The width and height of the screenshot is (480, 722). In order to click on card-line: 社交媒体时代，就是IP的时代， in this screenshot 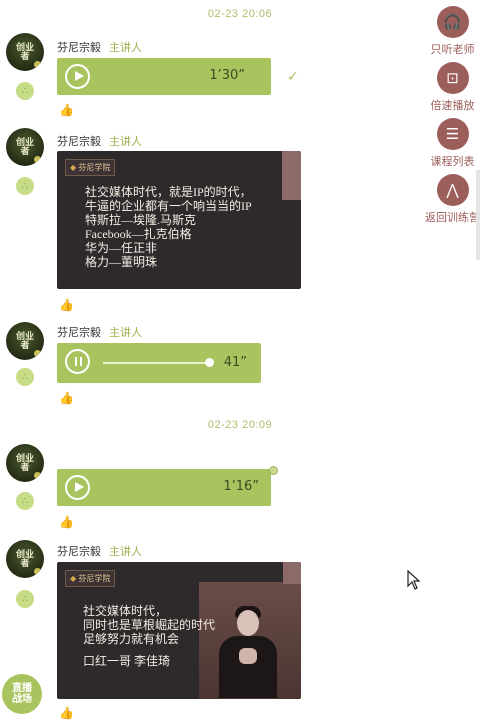, I will do `click(168, 192)`.